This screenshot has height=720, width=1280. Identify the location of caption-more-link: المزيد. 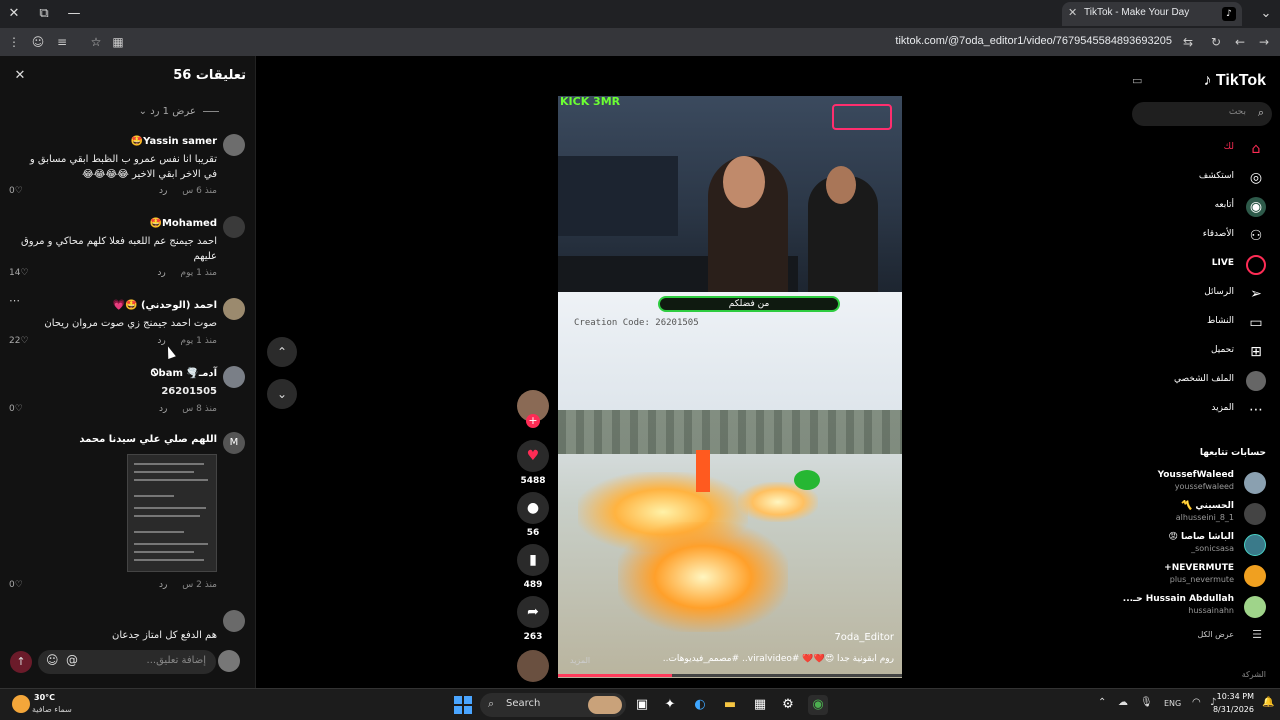
(580, 660).